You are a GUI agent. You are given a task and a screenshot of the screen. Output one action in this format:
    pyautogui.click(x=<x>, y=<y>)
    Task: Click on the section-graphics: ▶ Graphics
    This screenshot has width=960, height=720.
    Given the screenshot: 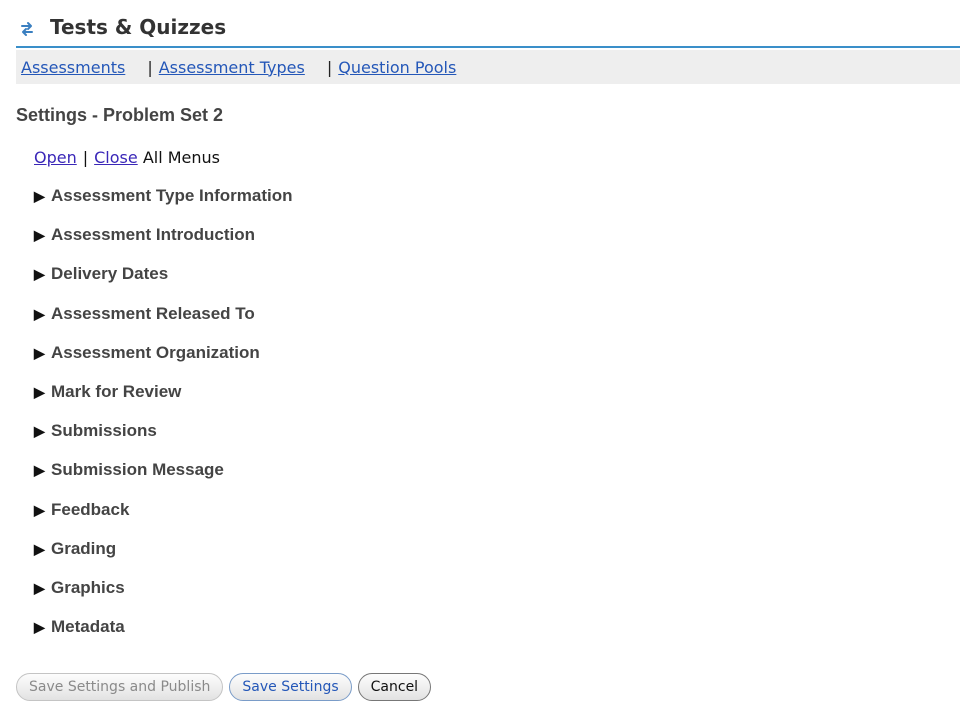 What is the action you would take?
    pyautogui.click(x=163, y=597)
    